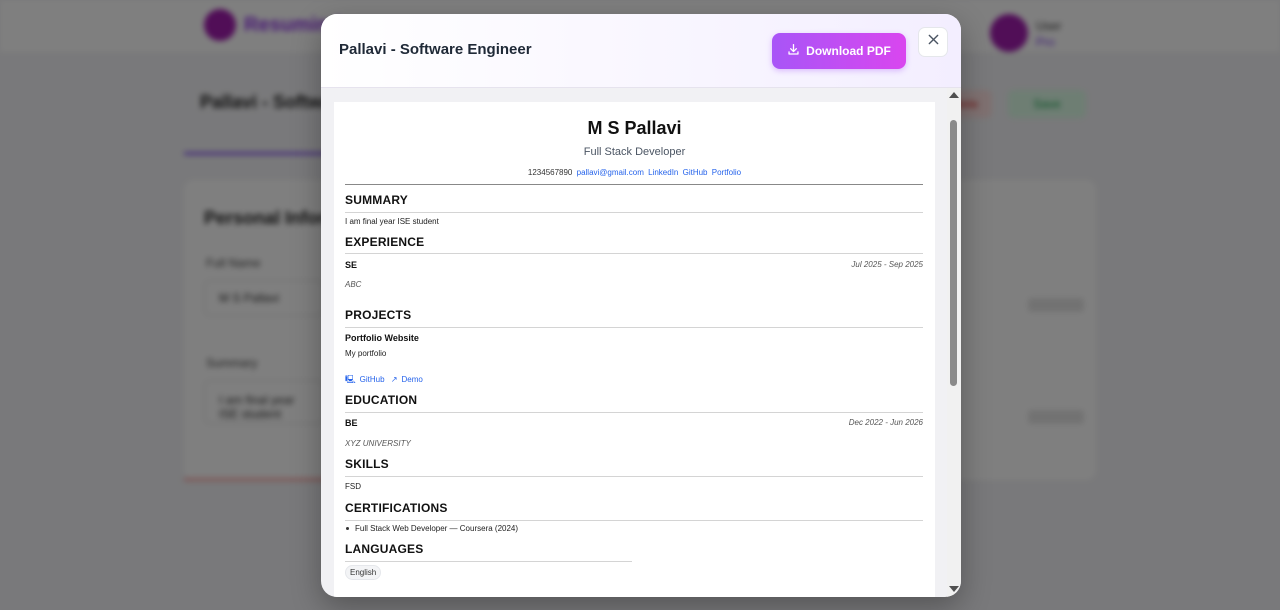  I want to click on experience-company: ABC, so click(353, 284).